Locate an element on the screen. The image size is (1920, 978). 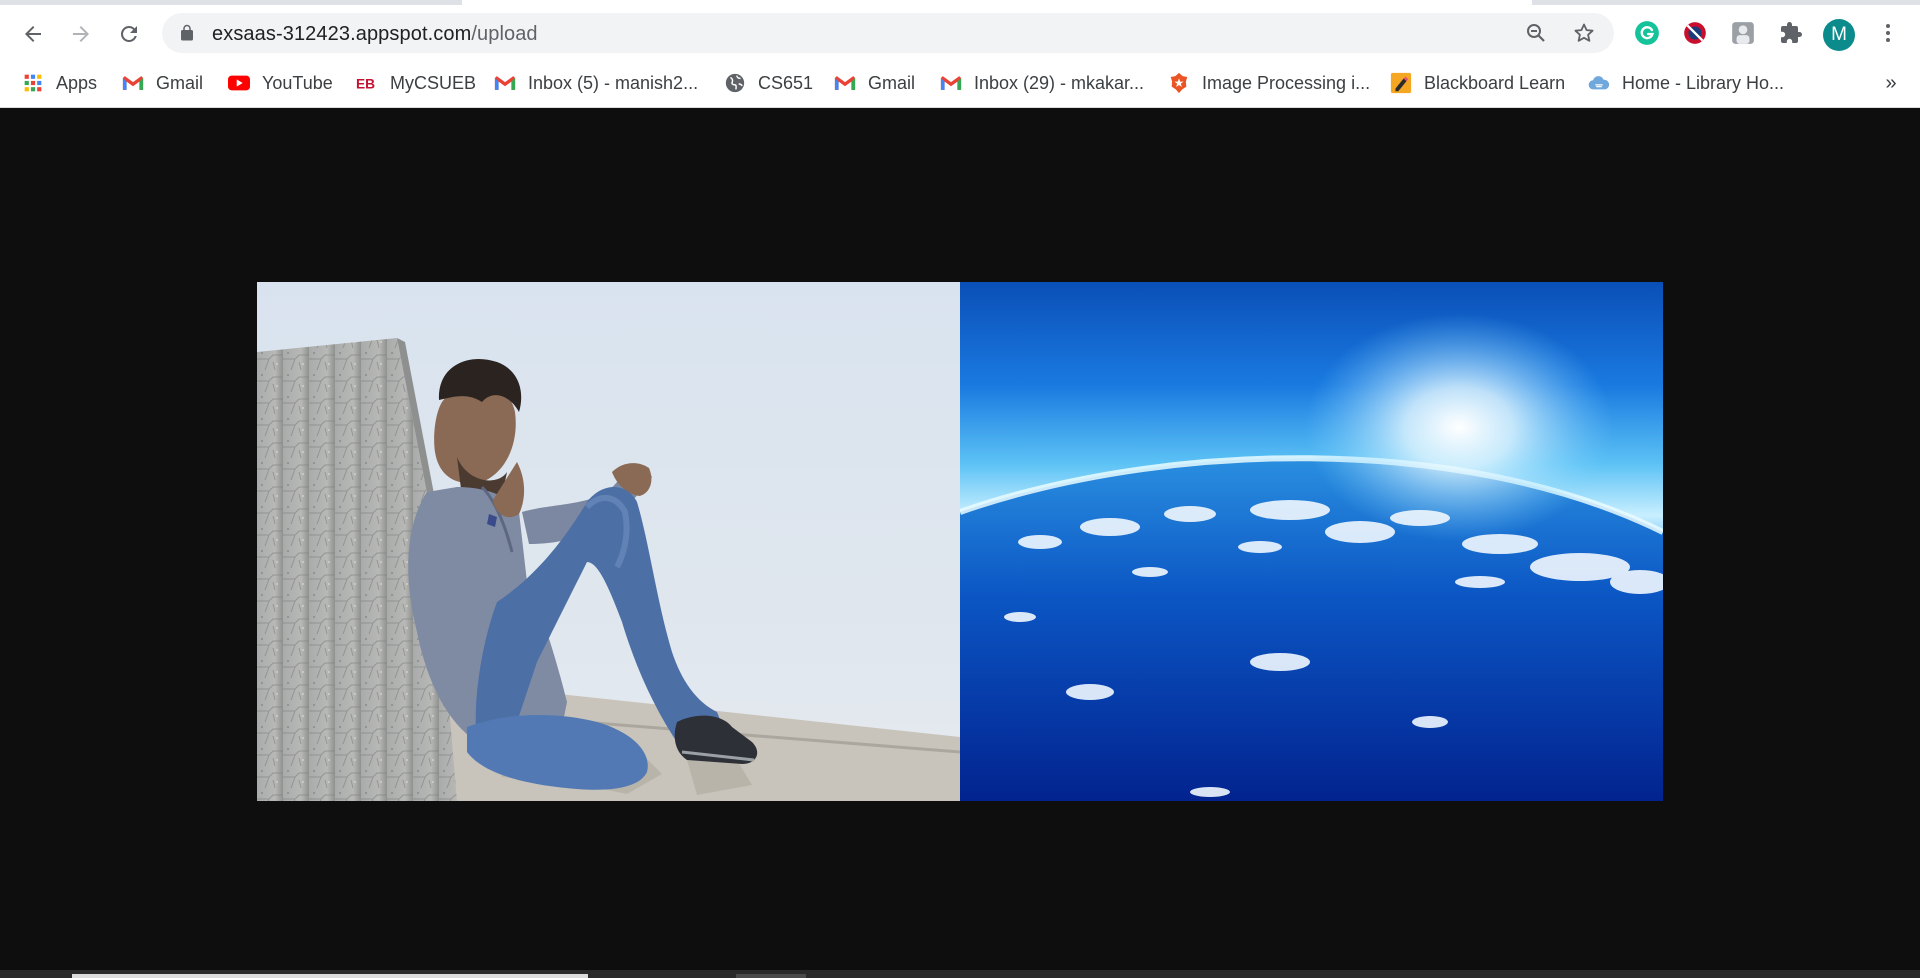
bookmark-blackboard: Blackboard Learn is located at coordinates (1477, 83).